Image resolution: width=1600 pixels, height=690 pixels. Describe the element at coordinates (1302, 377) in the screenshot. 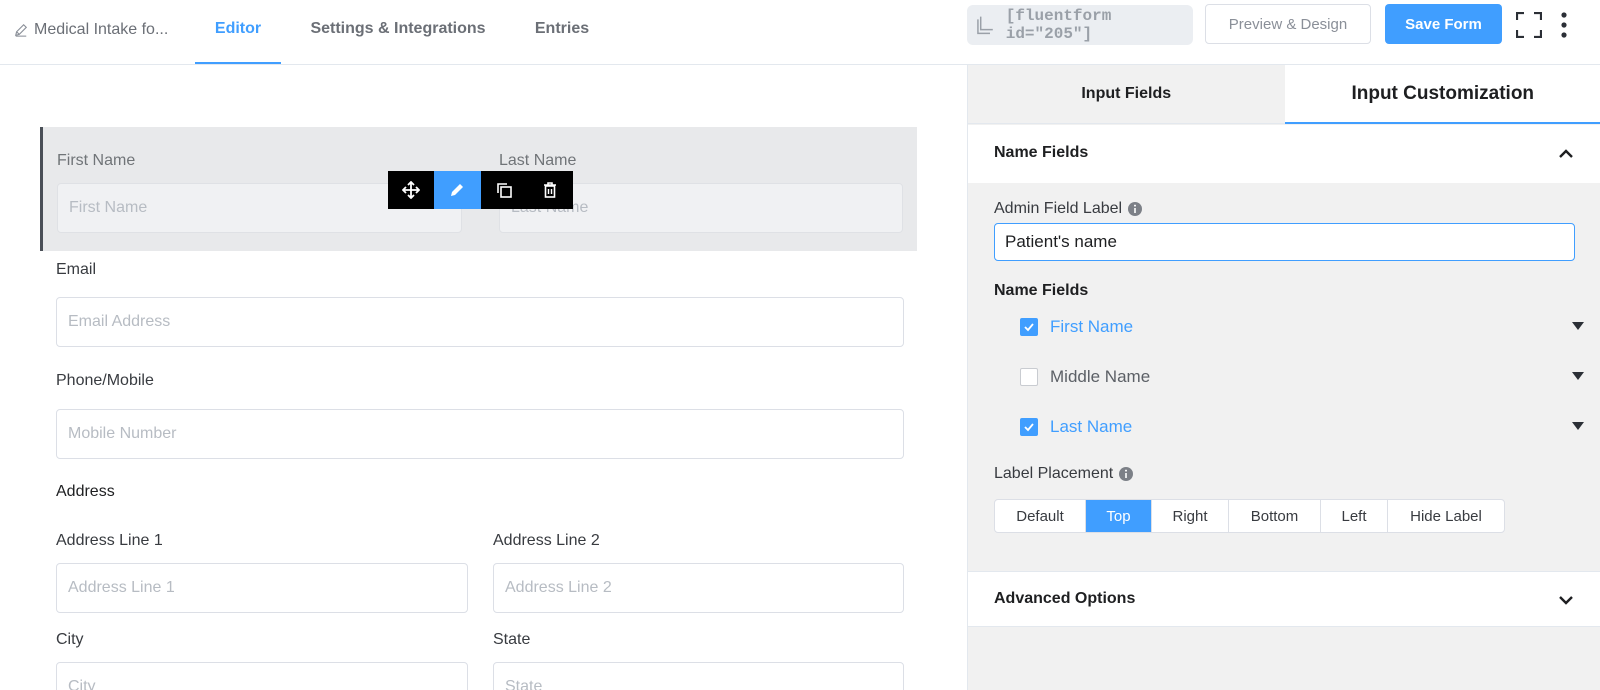

I see `name-field-middle: Middle Name` at that location.